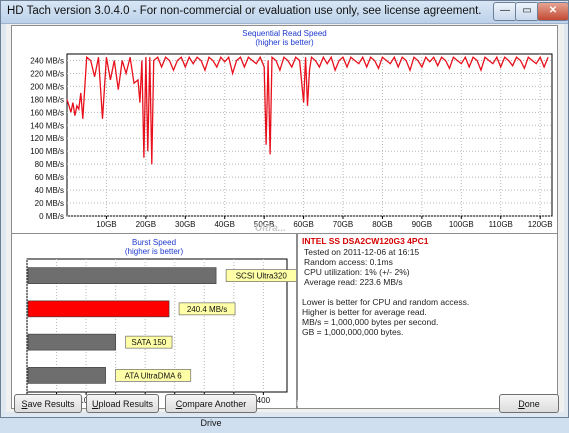 Image resolution: width=569 pixels, height=433 pixels. What do you see at coordinates (343, 224) in the screenshot?
I see `seq-x-tick-label: 70GB` at bounding box center [343, 224].